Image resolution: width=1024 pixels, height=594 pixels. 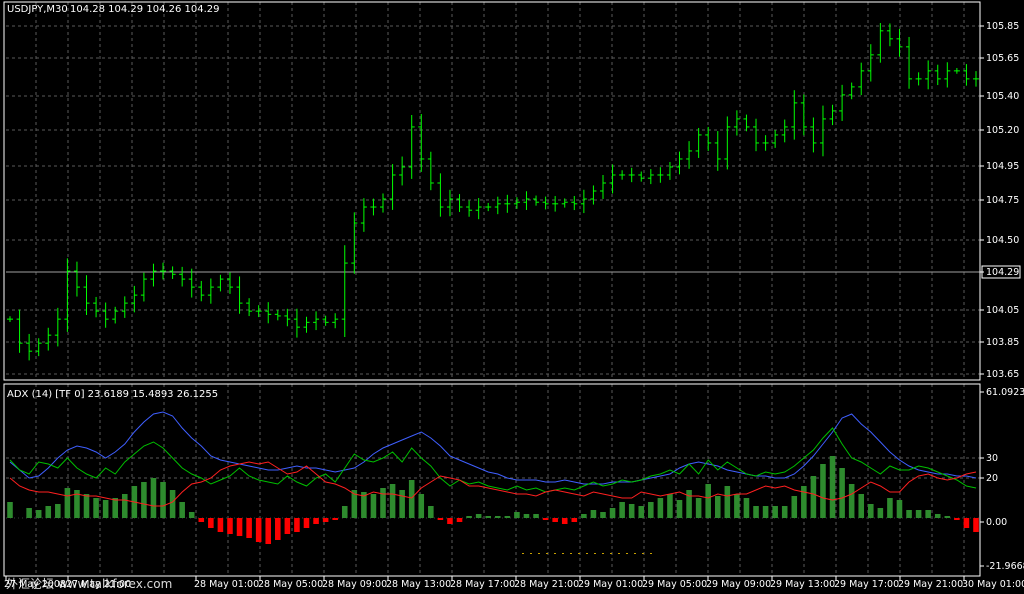 What do you see at coordinates (1002, 374) in the screenshot?
I see `price-tick-label: 103.65` at bounding box center [1002, 374].